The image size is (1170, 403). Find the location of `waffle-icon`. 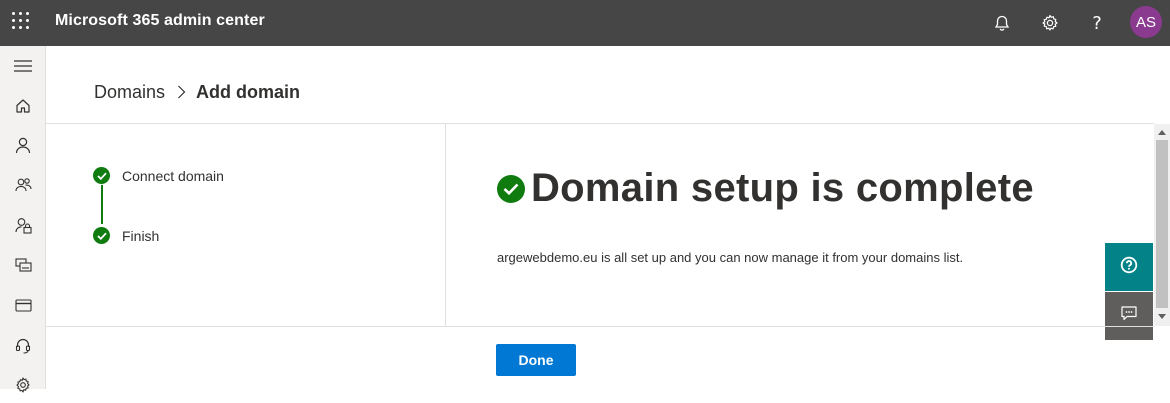

waffle-icon is located at coordinates (21, 21).